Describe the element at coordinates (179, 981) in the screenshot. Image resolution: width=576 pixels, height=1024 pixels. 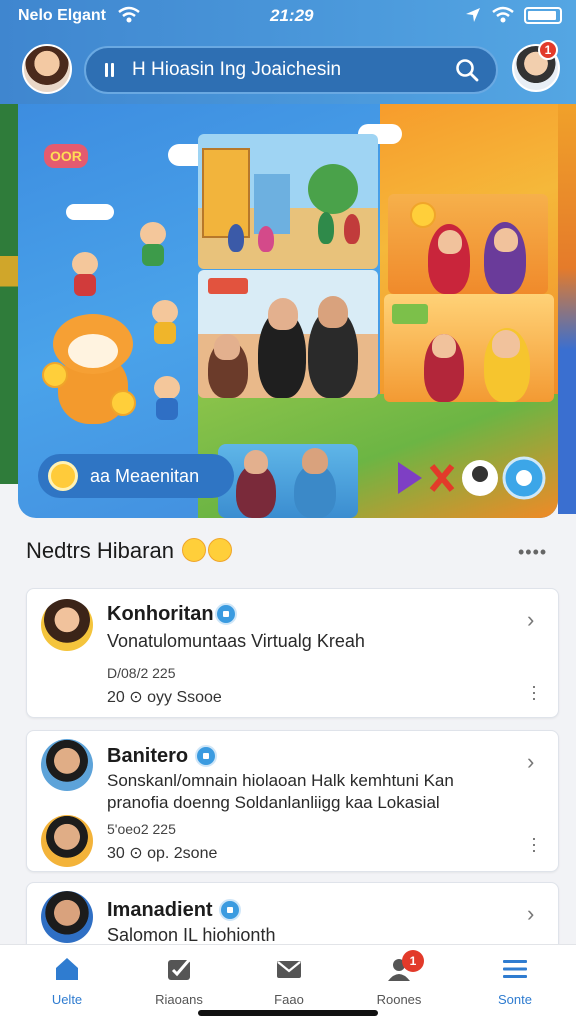
I see `nav-activity: Riaoans` at that location.